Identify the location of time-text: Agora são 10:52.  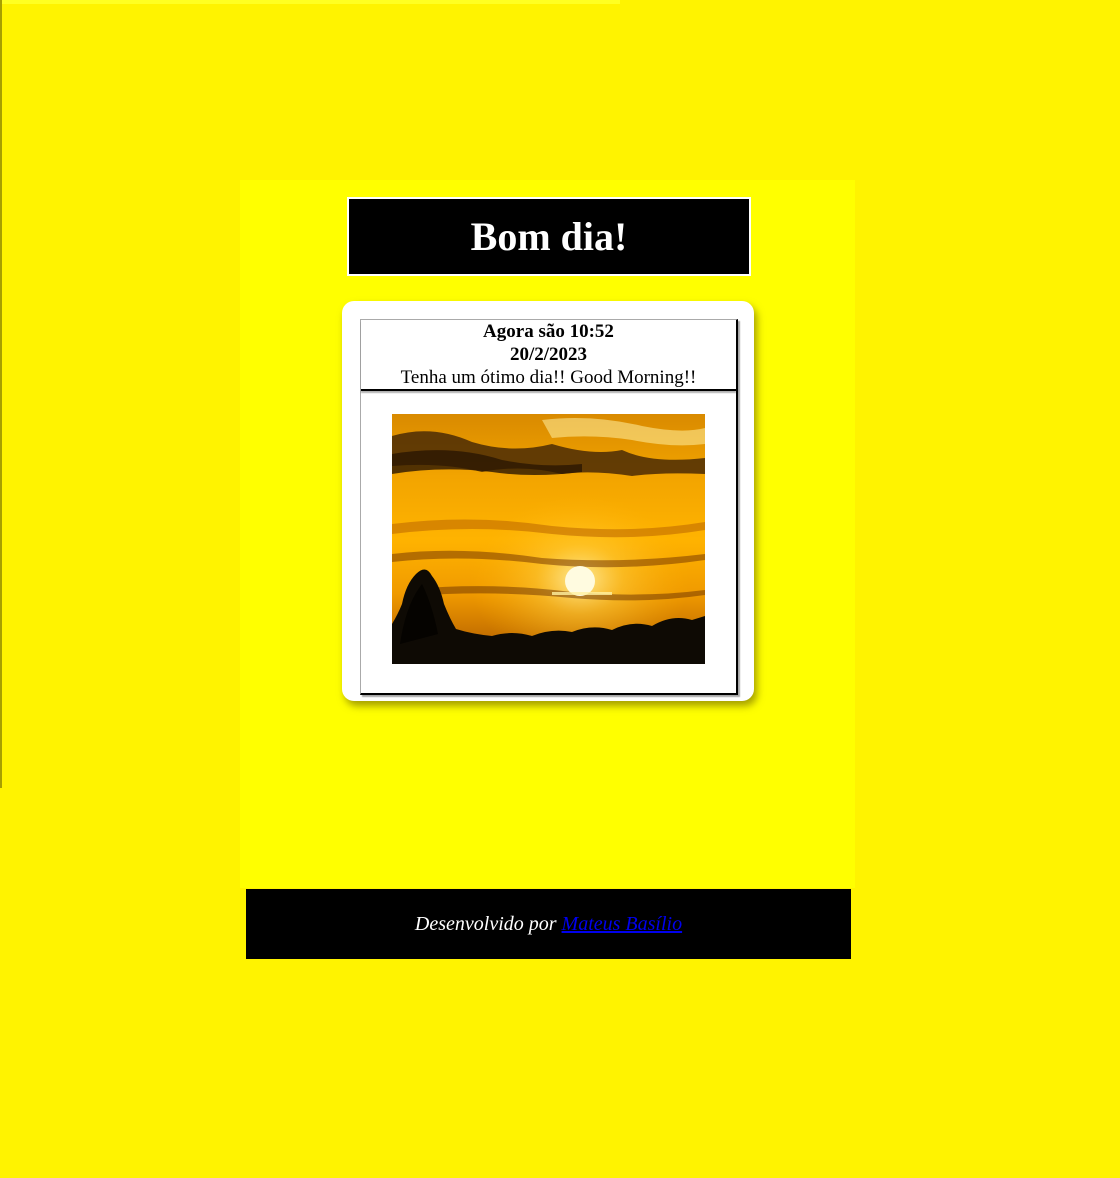
(548, 331).